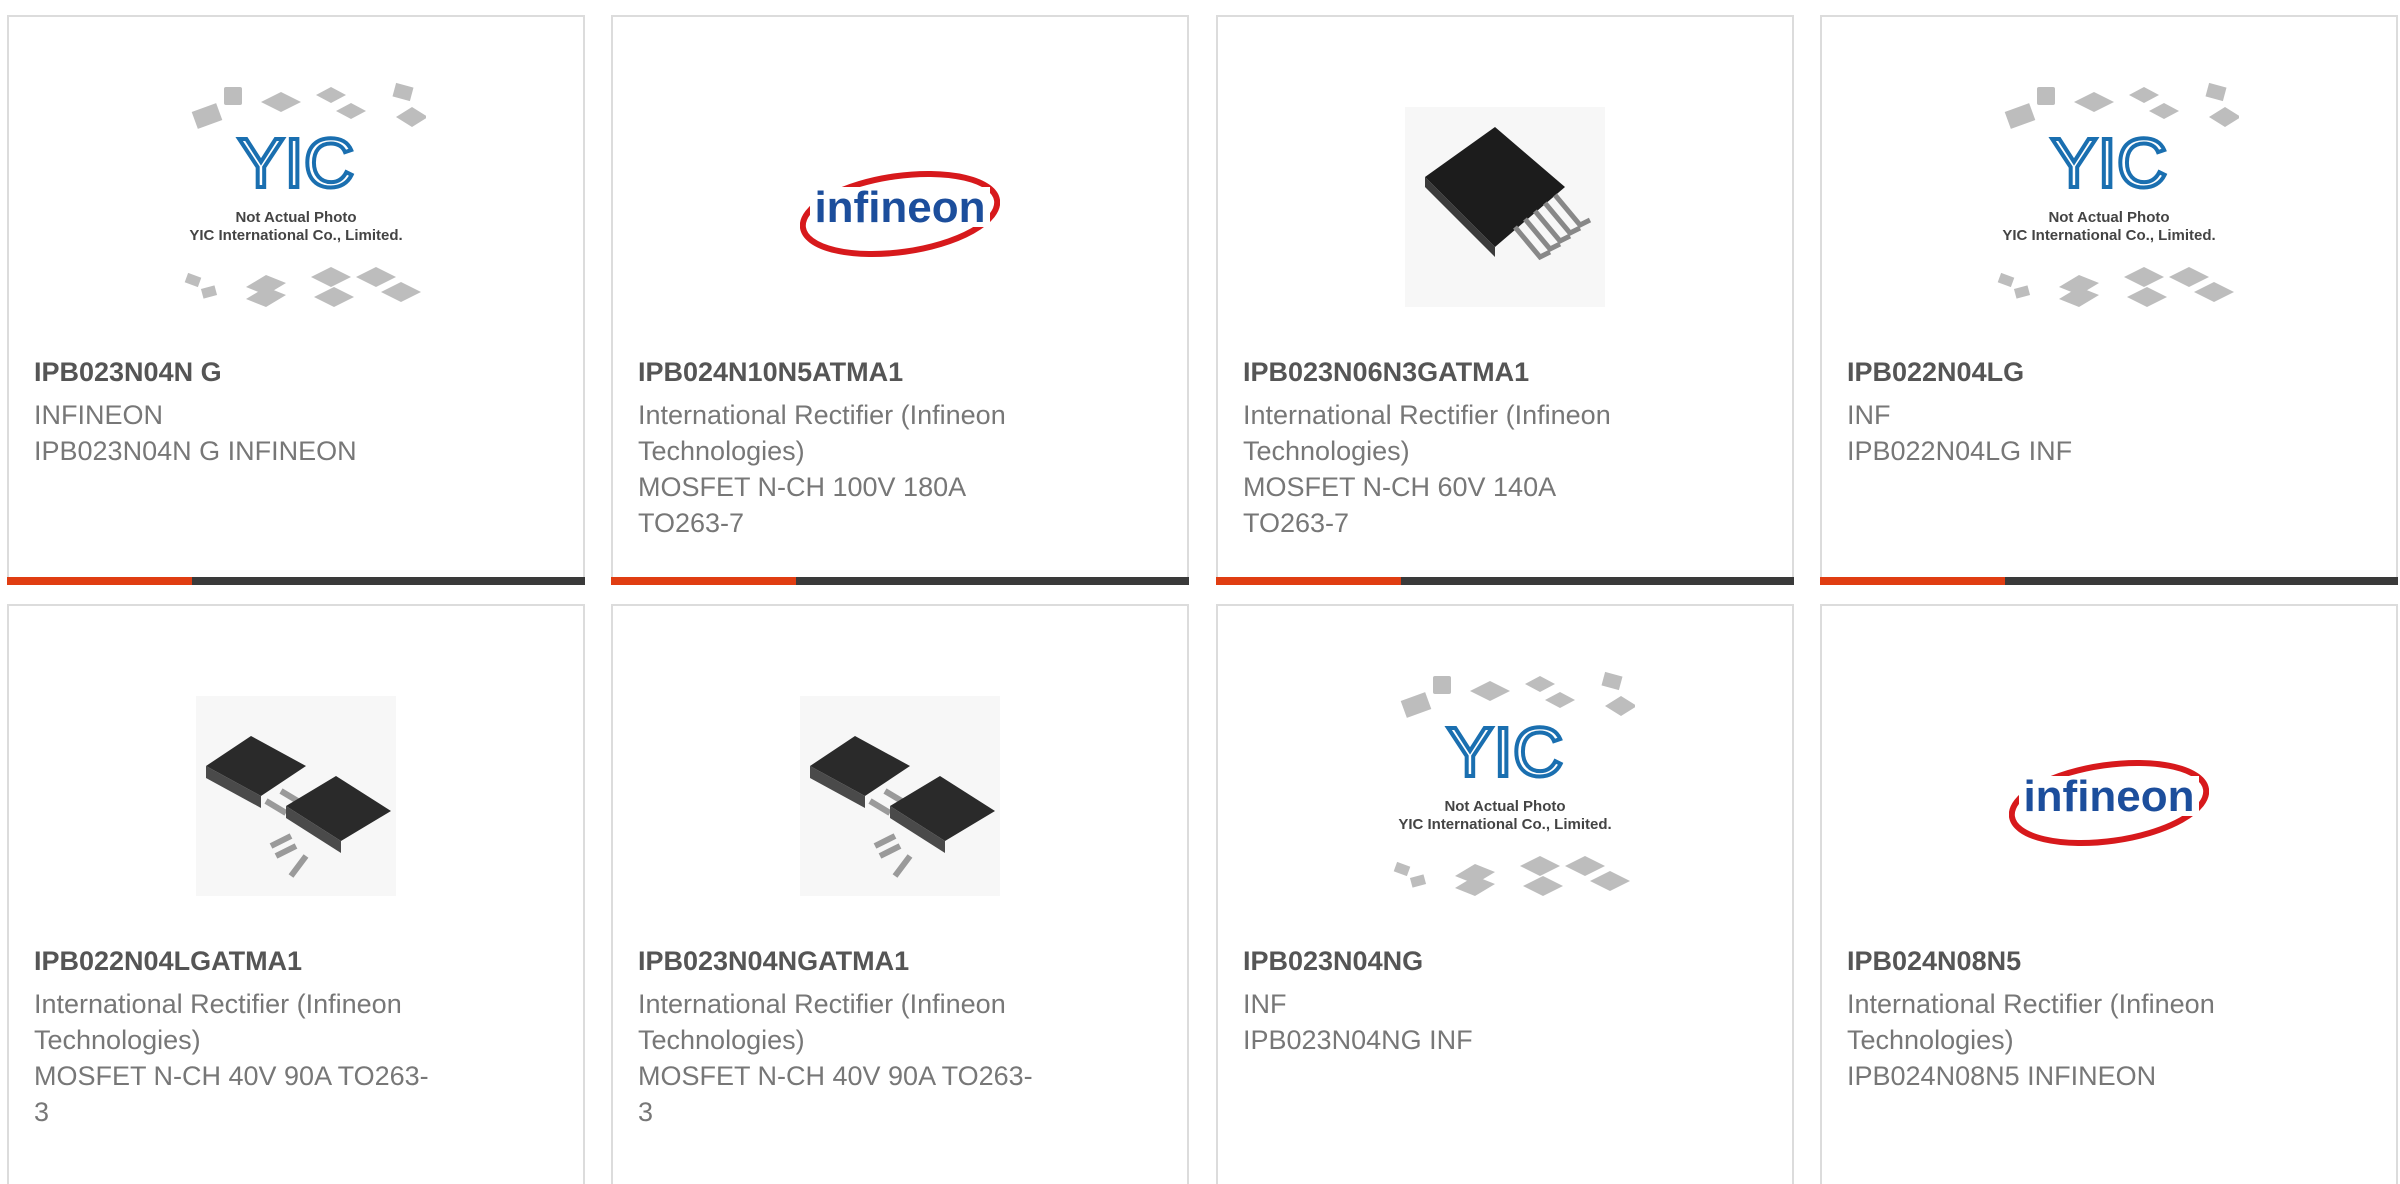 This screenshot has width=2400, height=1184. What do you see at coordinates (1960, 451) in the screenshot?
I see `description-line: IPB022N04LG INF` at bounding box center [1960, 451].